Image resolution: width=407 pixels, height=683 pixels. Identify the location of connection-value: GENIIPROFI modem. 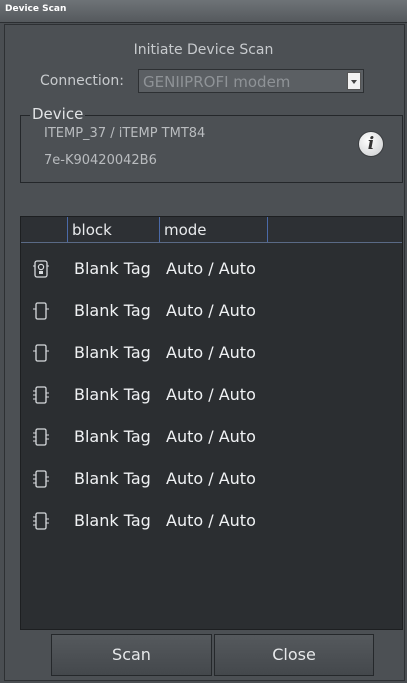
(217, 82).